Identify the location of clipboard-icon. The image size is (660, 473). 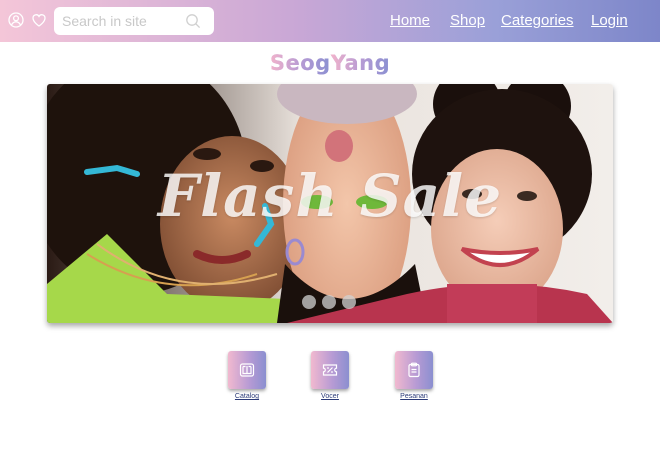
(414, 370).